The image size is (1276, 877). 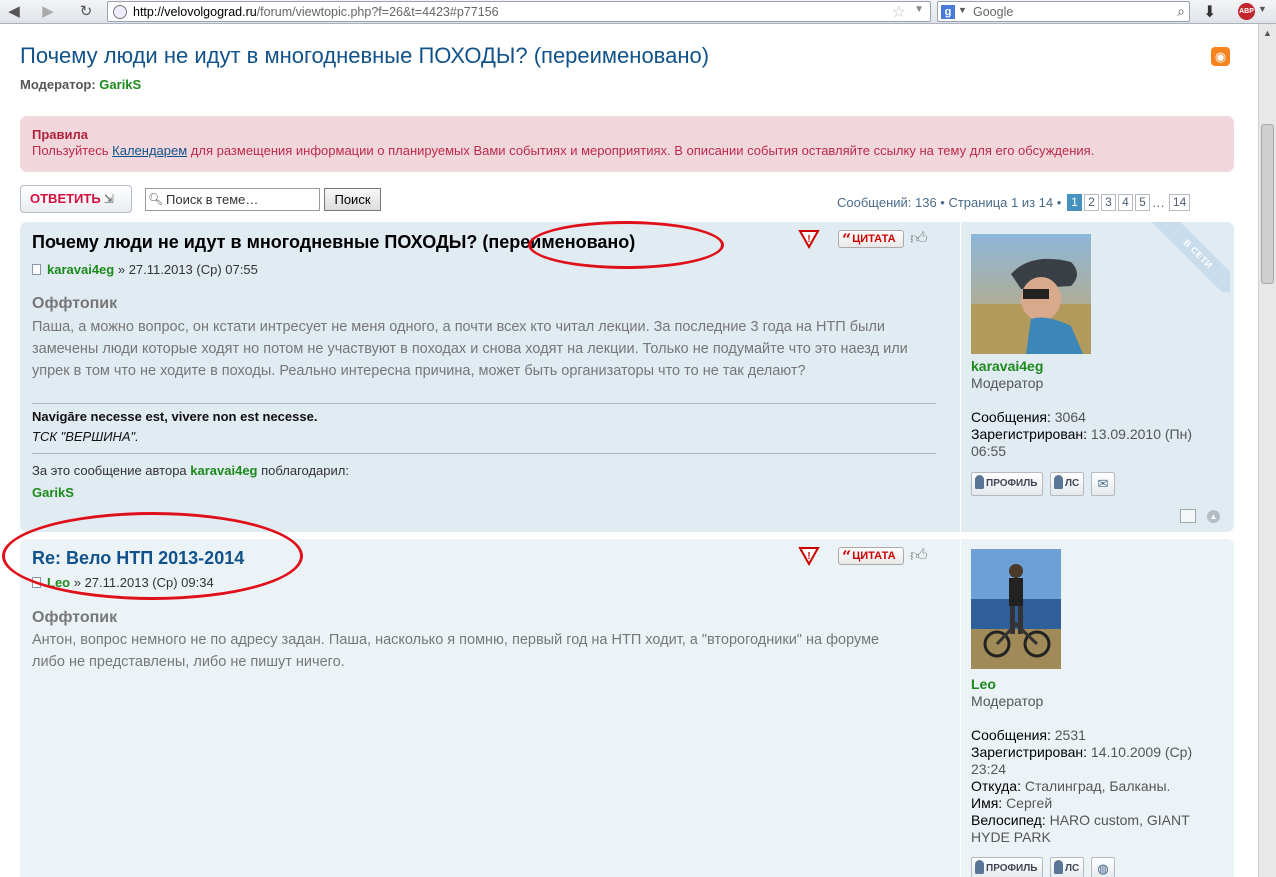 I want to click on thanked-by-link: GarikS, so click(x=53, y=492).